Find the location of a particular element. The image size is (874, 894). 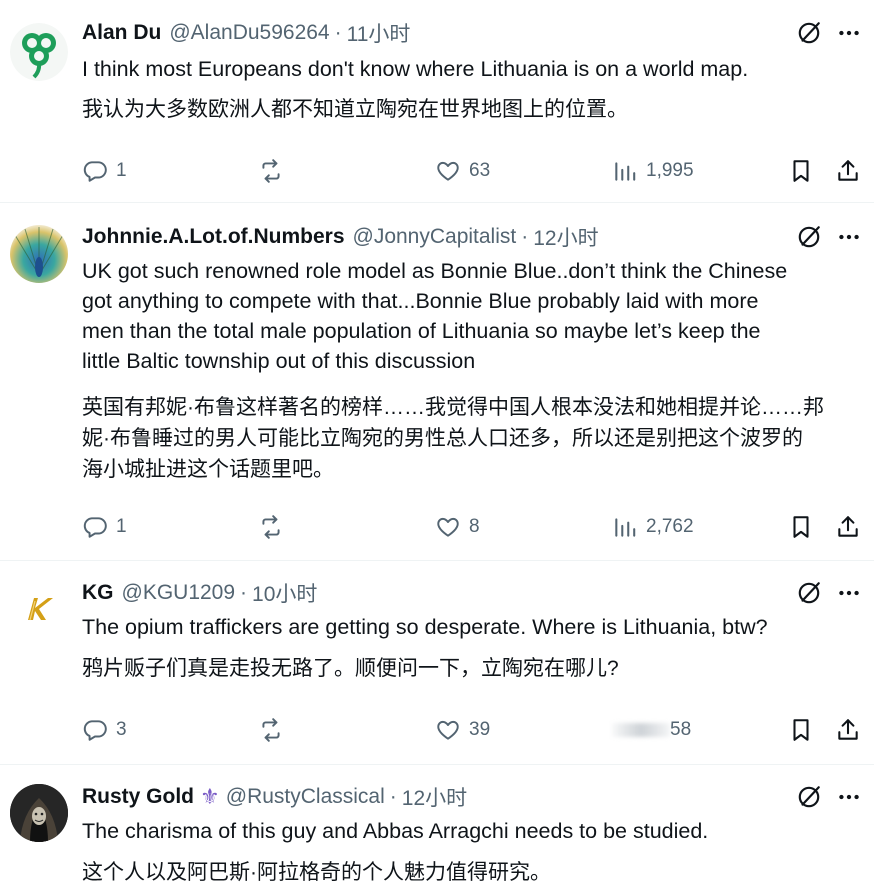

view-count: 58 is located at coordinates (681, 729).